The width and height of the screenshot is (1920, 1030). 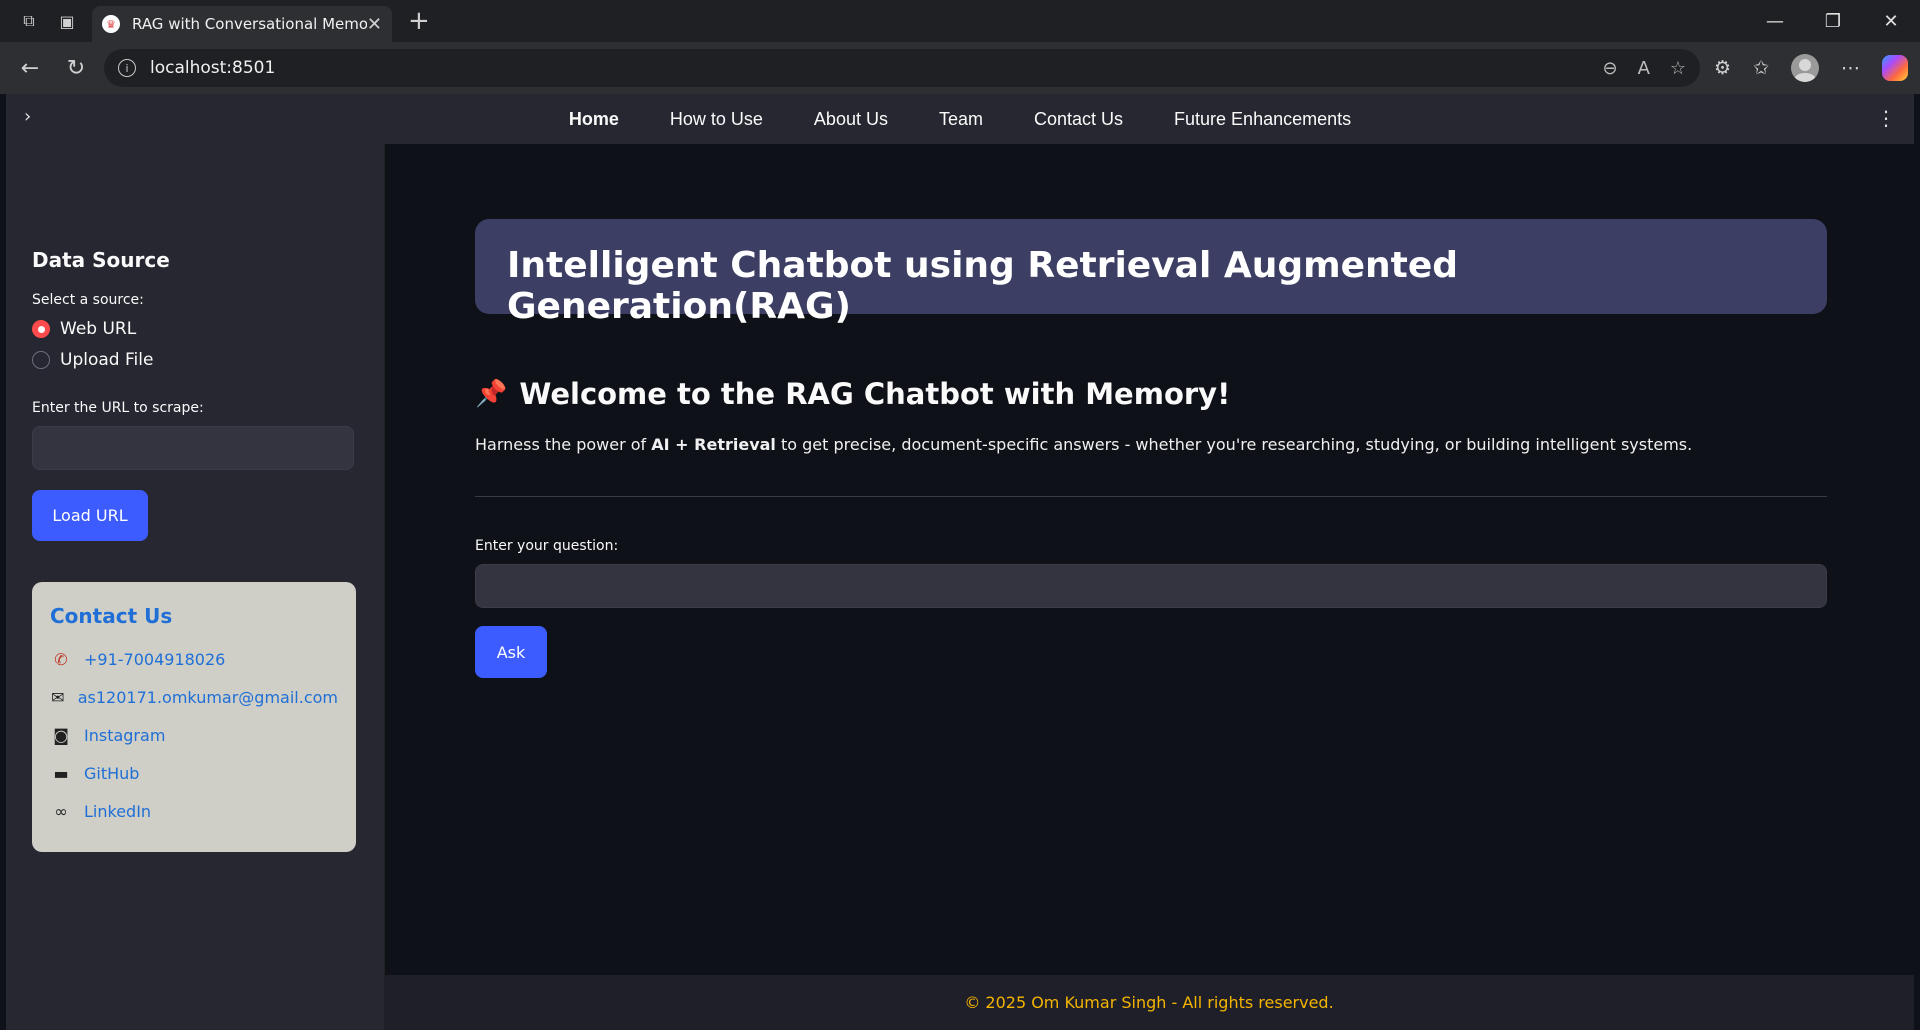 I want to click on more-options-icon: ⋯, so click(x=1850, y=68).